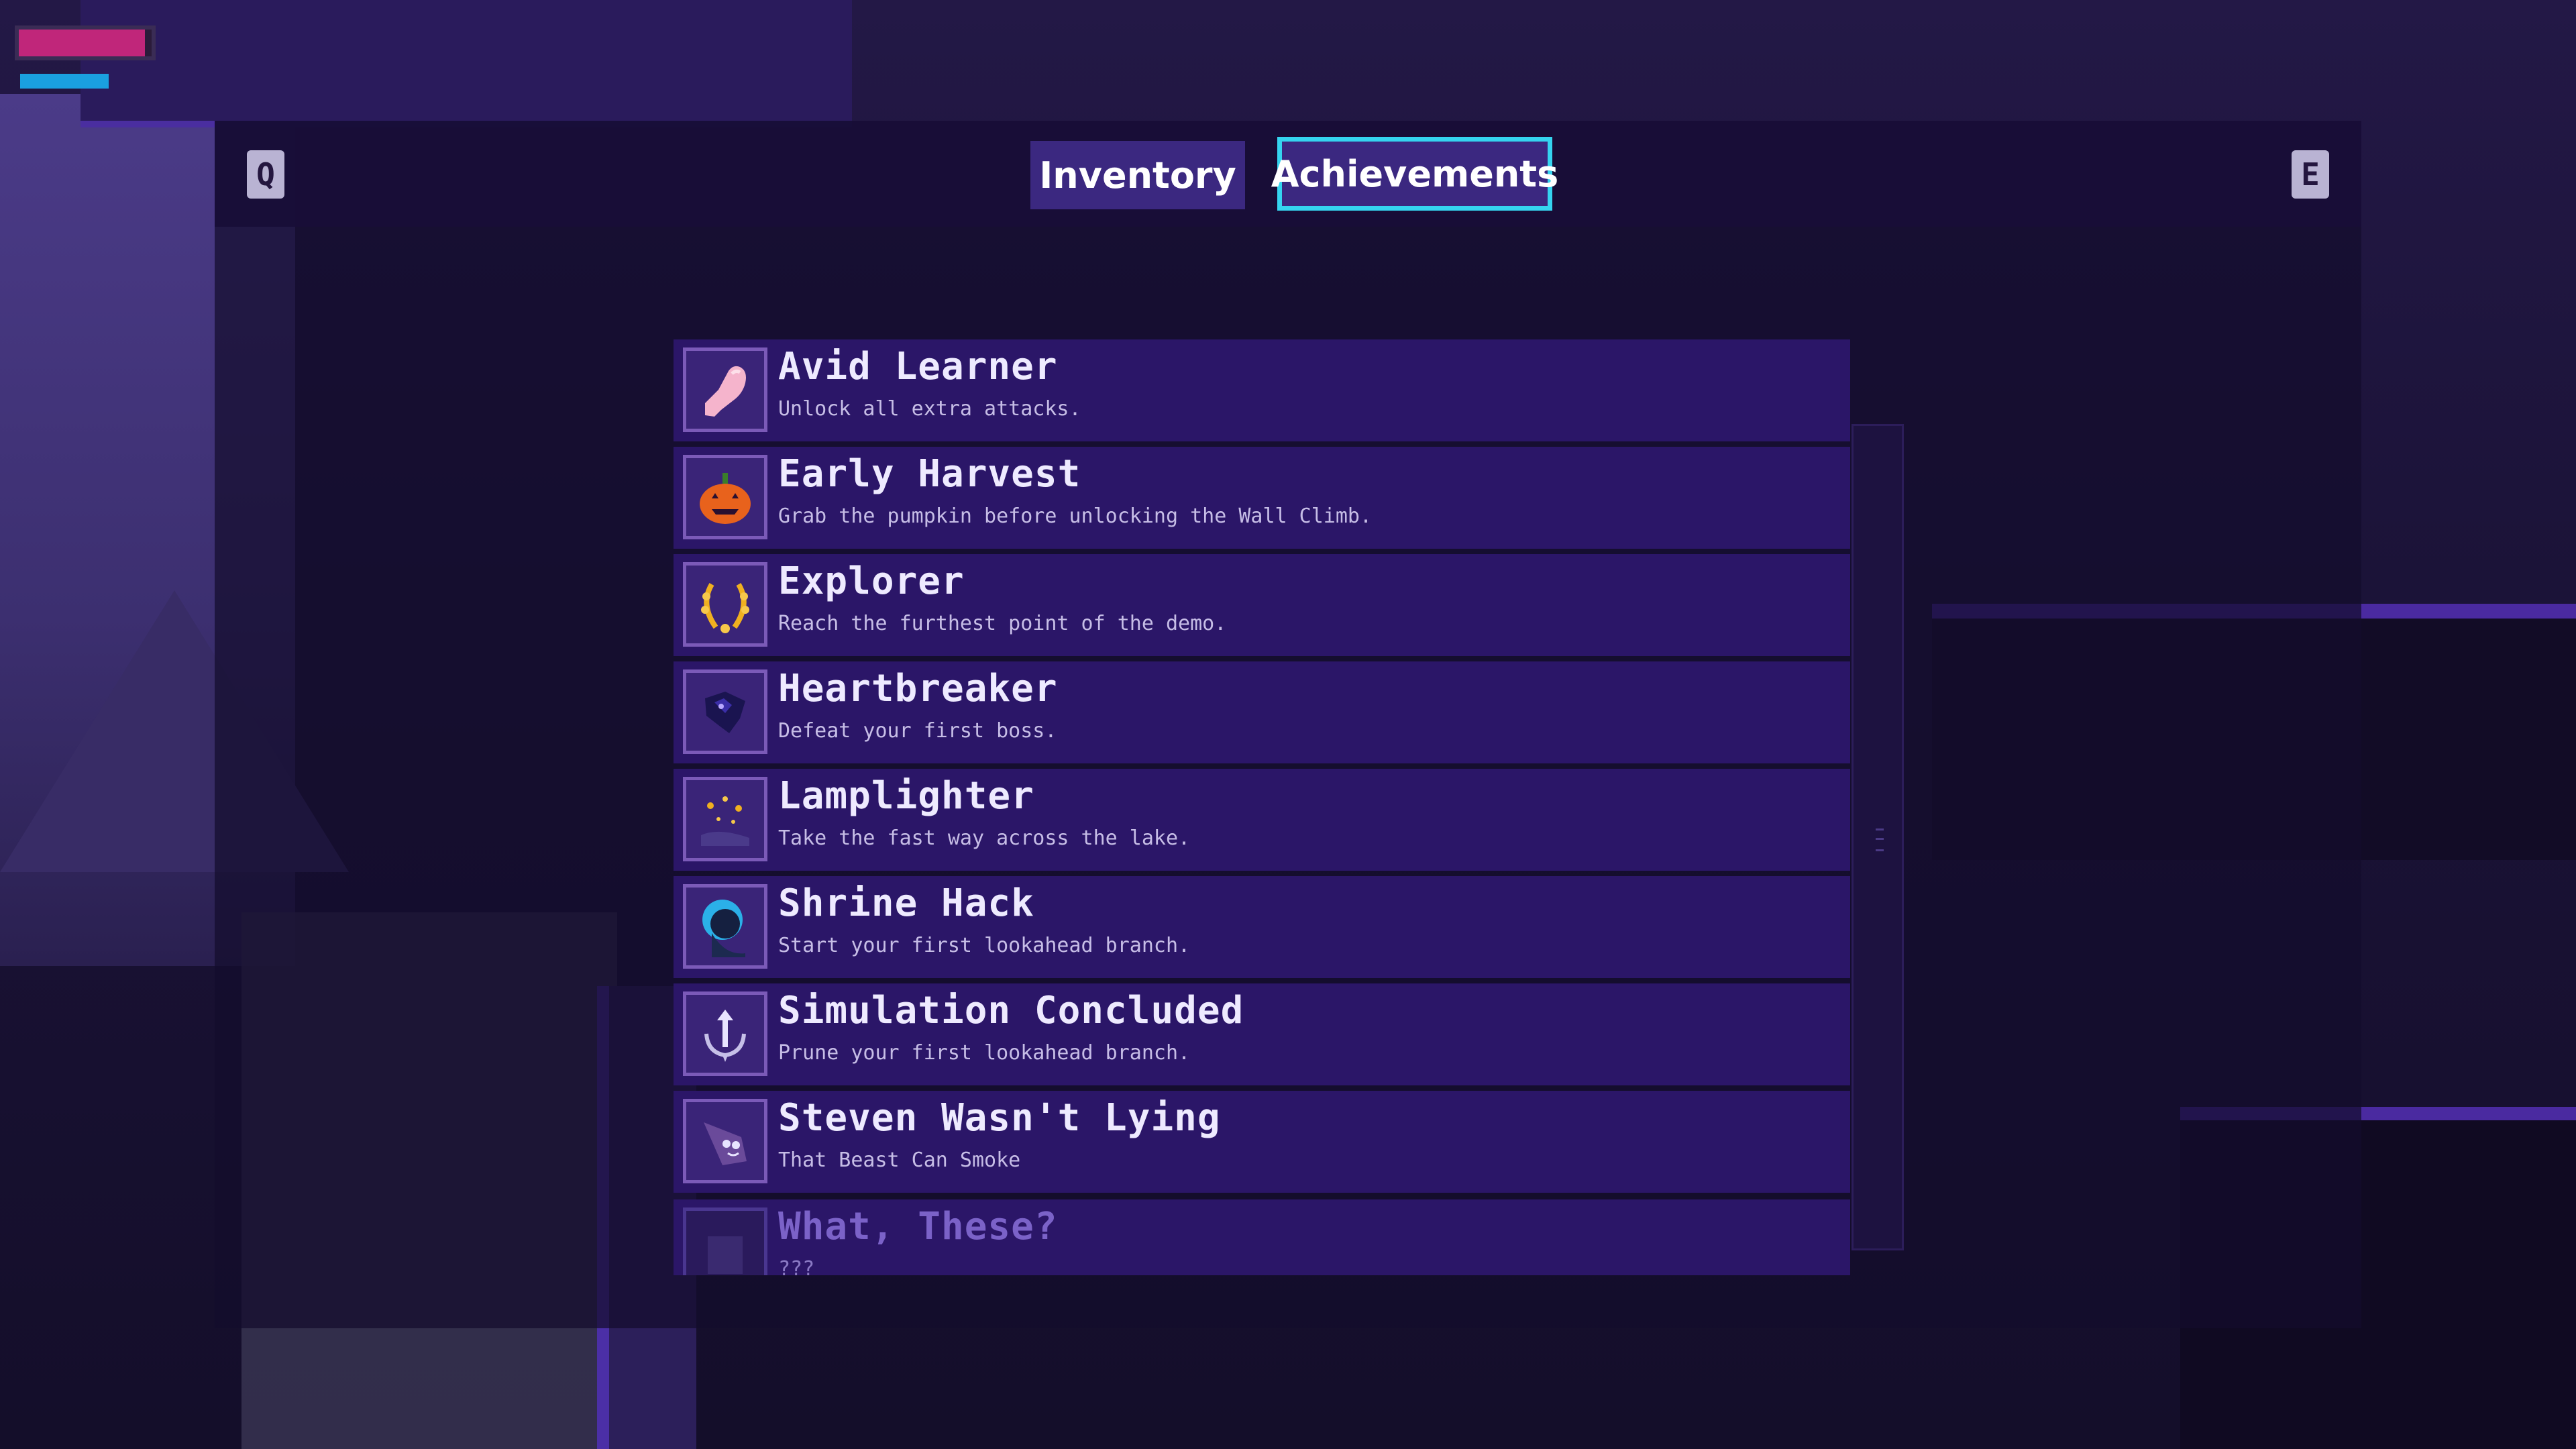  What do you see at coordinates (984, 838) in the screenshot?
I see `achievement-description: Take the fast way across the lake.` at bounding box center [984, 838].